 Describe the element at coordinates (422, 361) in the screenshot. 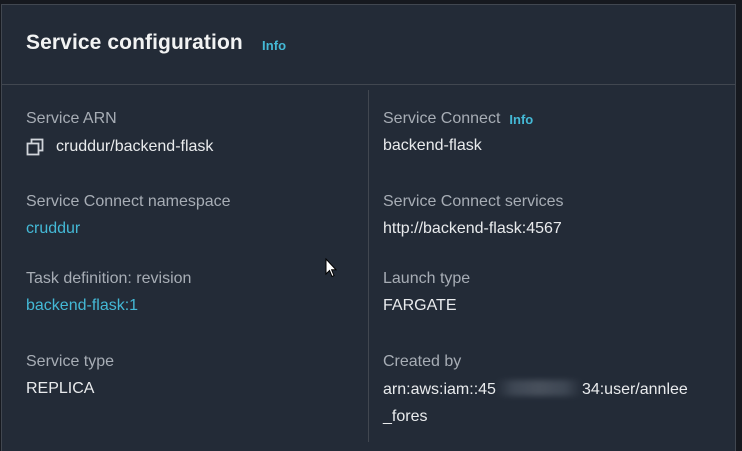

I see `created-by-label: Created by` at that location.